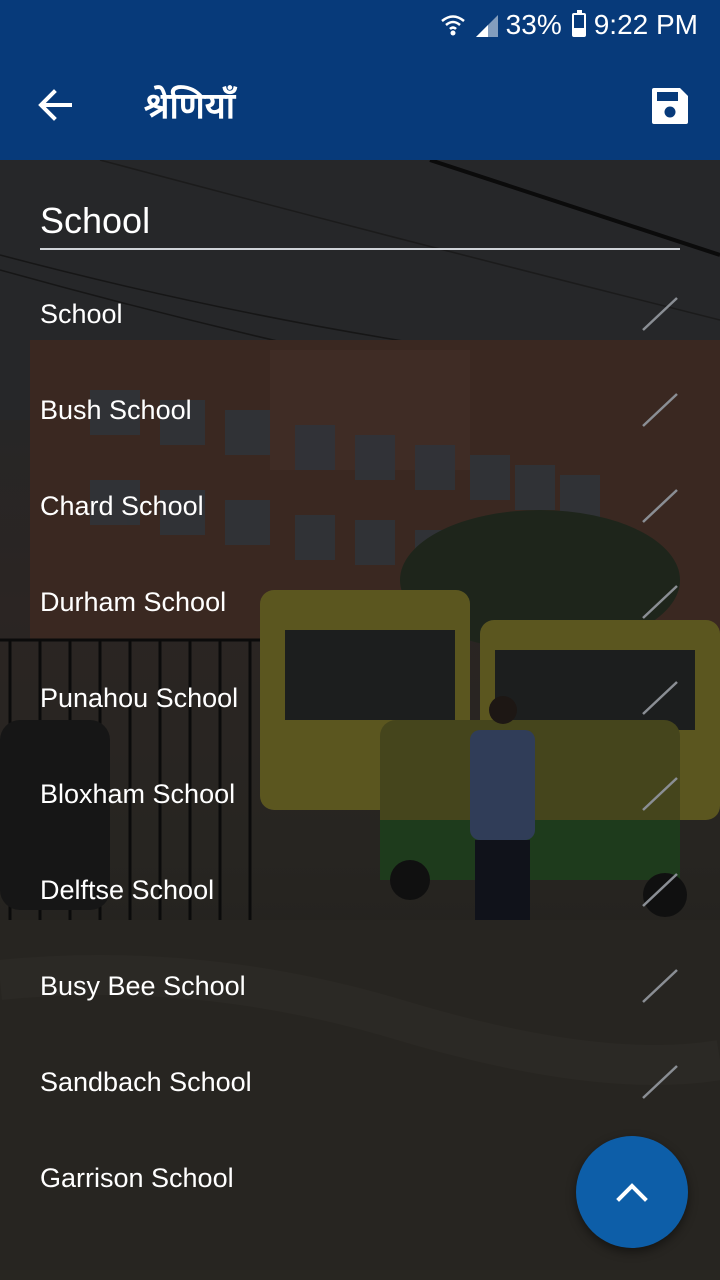  I want to click on save-icon, so click(670, 106).